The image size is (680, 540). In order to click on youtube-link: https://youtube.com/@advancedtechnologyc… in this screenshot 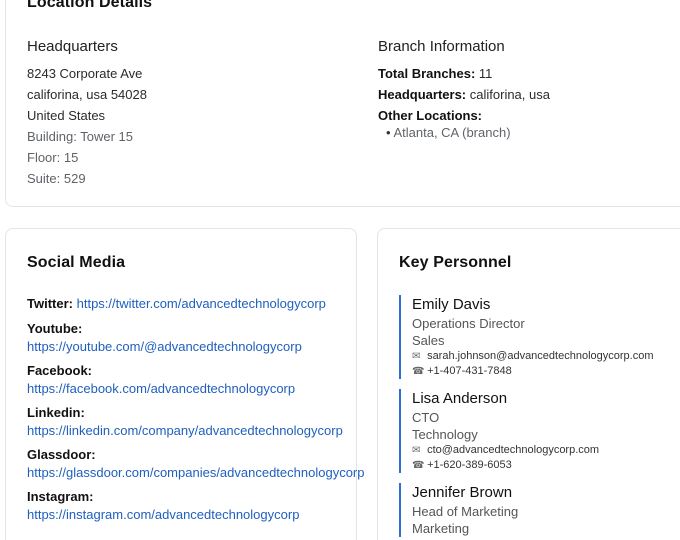, I will do `click(164, 346)`.